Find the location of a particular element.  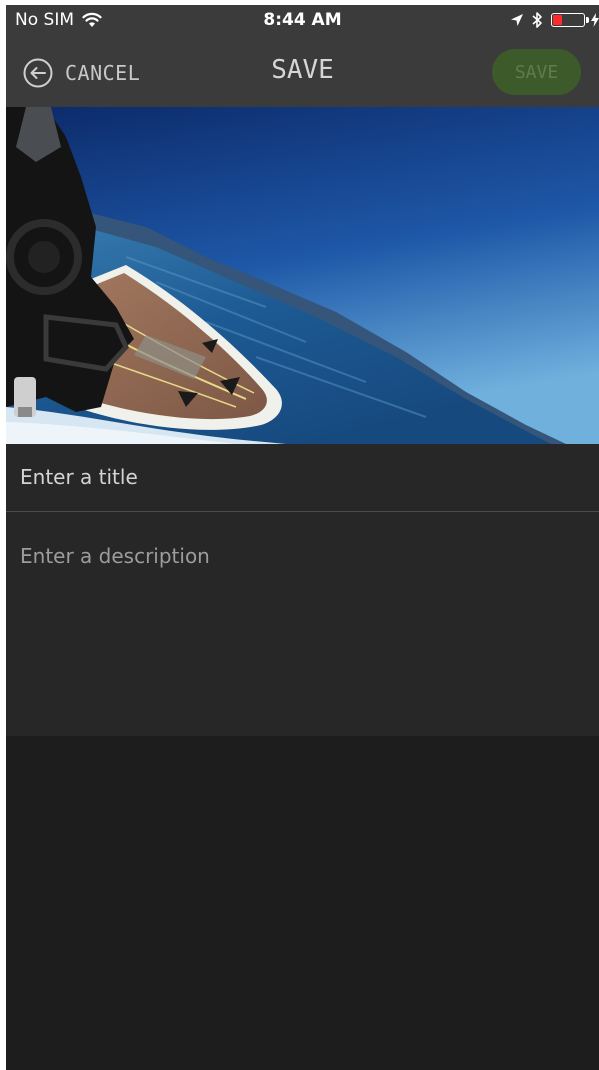

nav-bar: CANCEL SAVE SAVE is located at coordinates (302, 73).